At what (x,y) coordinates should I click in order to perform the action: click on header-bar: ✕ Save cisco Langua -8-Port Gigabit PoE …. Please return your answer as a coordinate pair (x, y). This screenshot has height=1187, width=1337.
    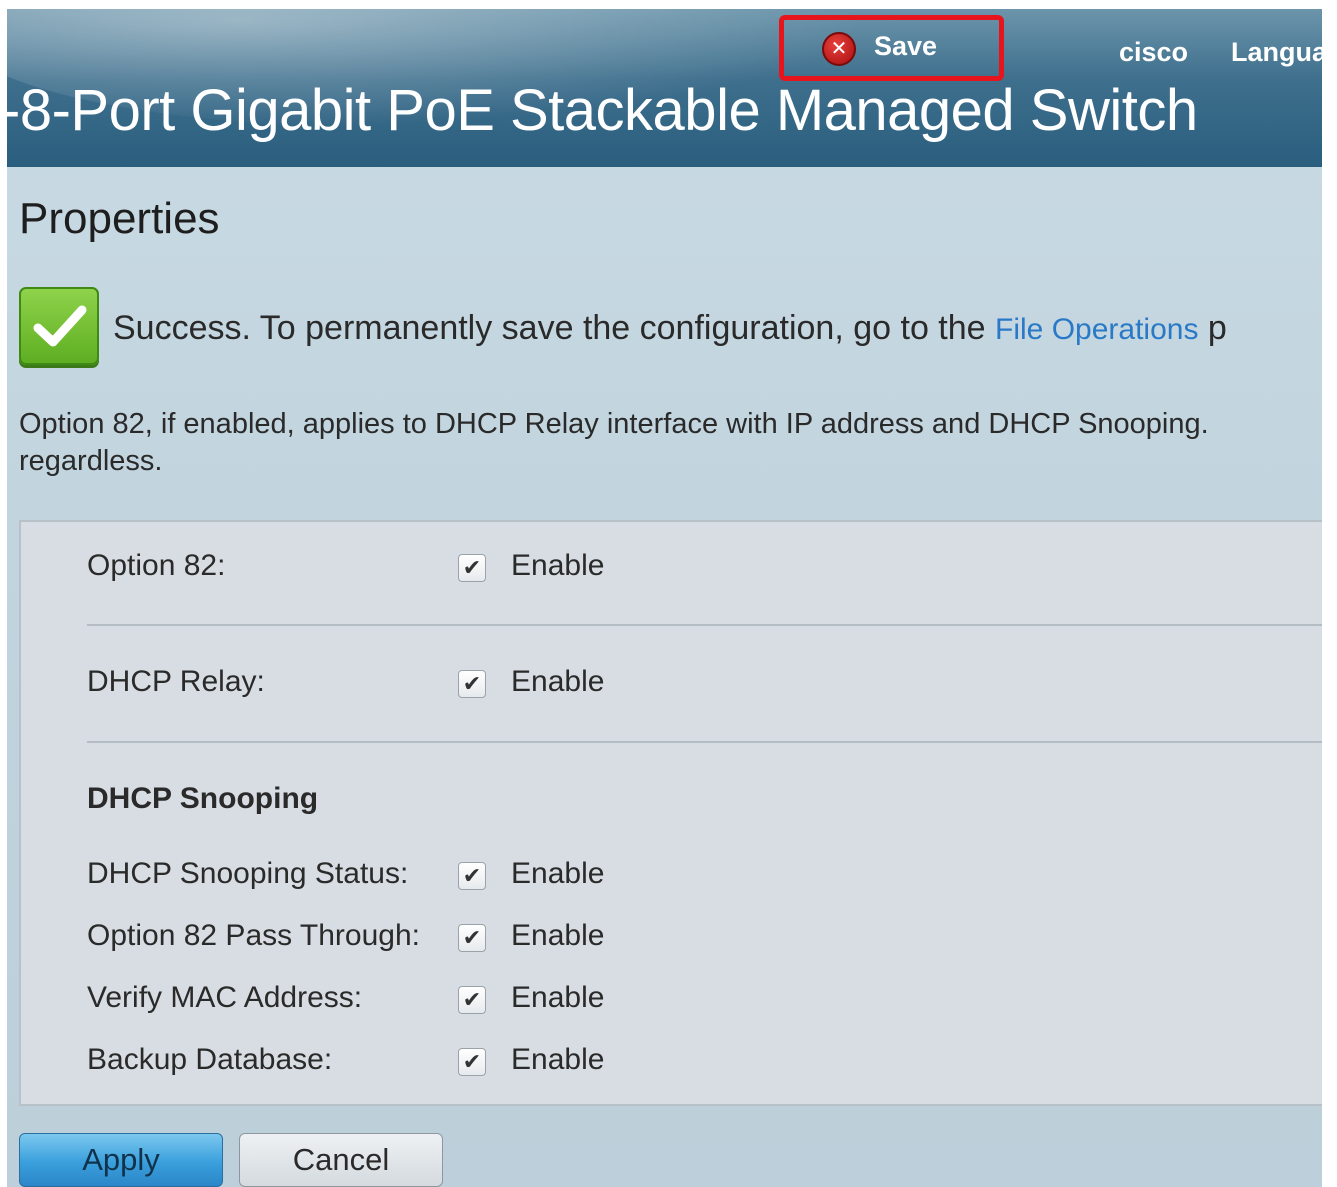
    Looking at the image, I should click on (664, 88).